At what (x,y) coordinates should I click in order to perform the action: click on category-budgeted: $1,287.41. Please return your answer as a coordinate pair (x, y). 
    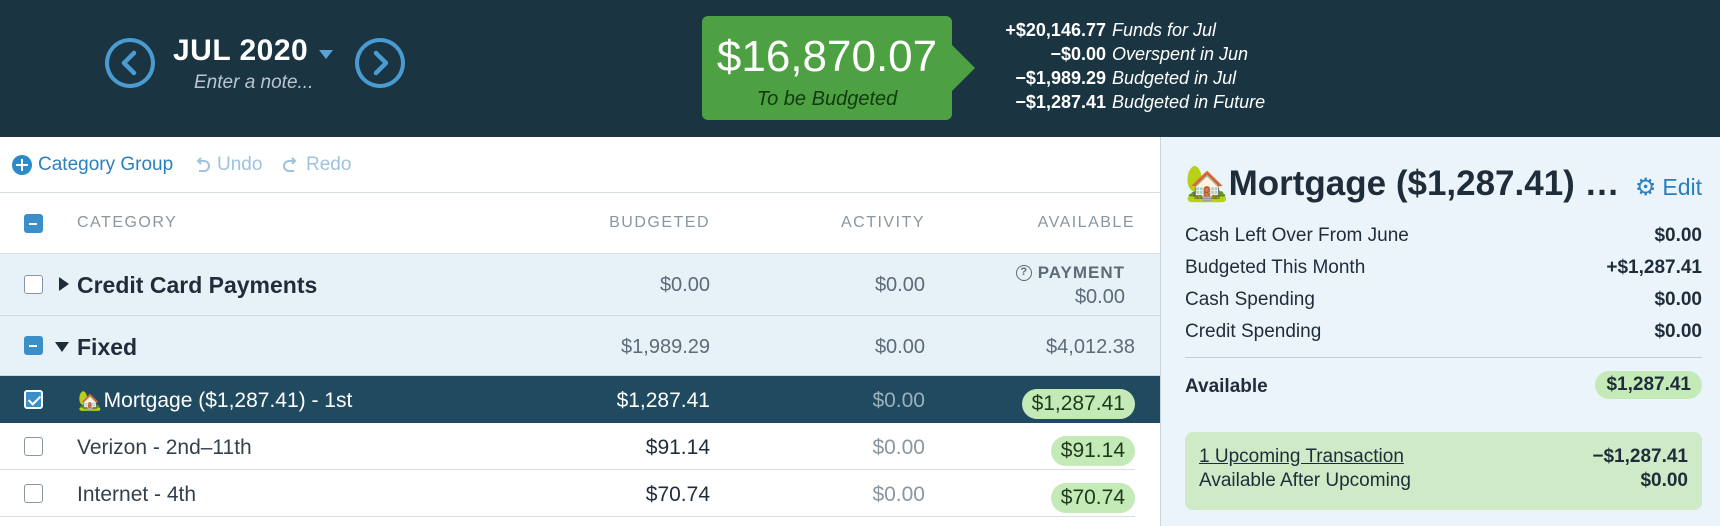
    Looking at the image, I should click on (663, 401).